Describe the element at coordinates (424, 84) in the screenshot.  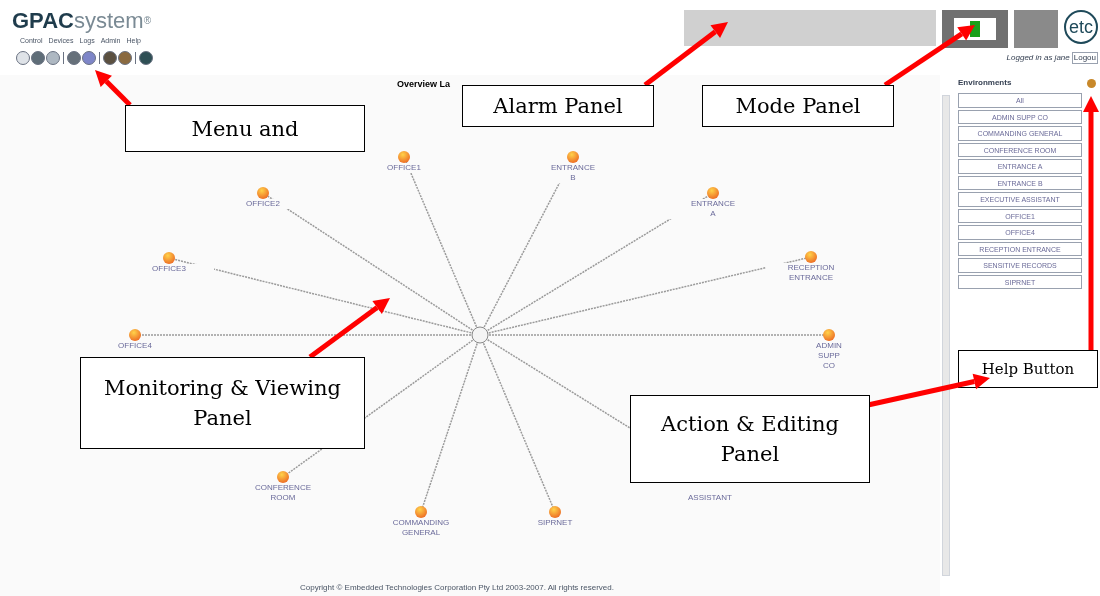
I see `panel-title: Overview La` at that location.